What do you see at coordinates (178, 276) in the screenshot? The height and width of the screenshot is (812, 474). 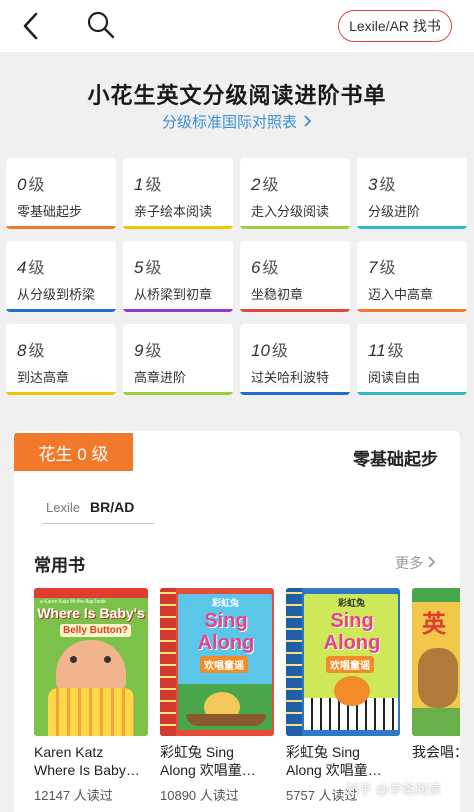 I see `level-tile-5: 5 级从桥梁到初章` at bounding box center [178, 276].